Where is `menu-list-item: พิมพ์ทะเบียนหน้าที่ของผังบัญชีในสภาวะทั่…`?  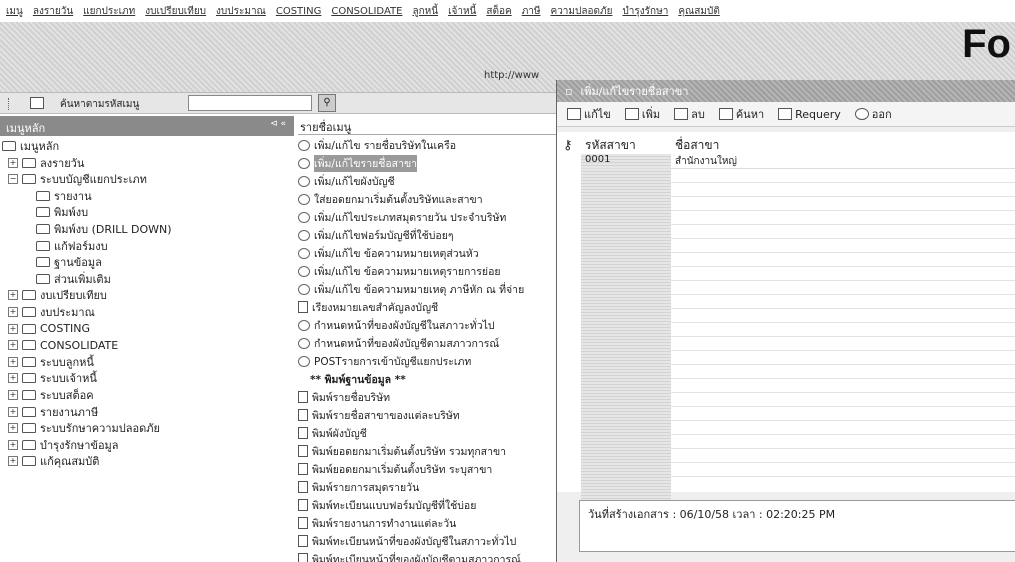
menu-list-item: พิมพ์ทะเบียนหน้าที่ของผังบัญชีในสภาวะทั่… is located at coordinates (427, 541).